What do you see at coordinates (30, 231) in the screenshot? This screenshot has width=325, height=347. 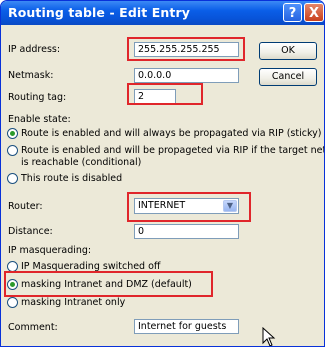 I see `distance-label: Distance:` at bounding box center [30, 231].